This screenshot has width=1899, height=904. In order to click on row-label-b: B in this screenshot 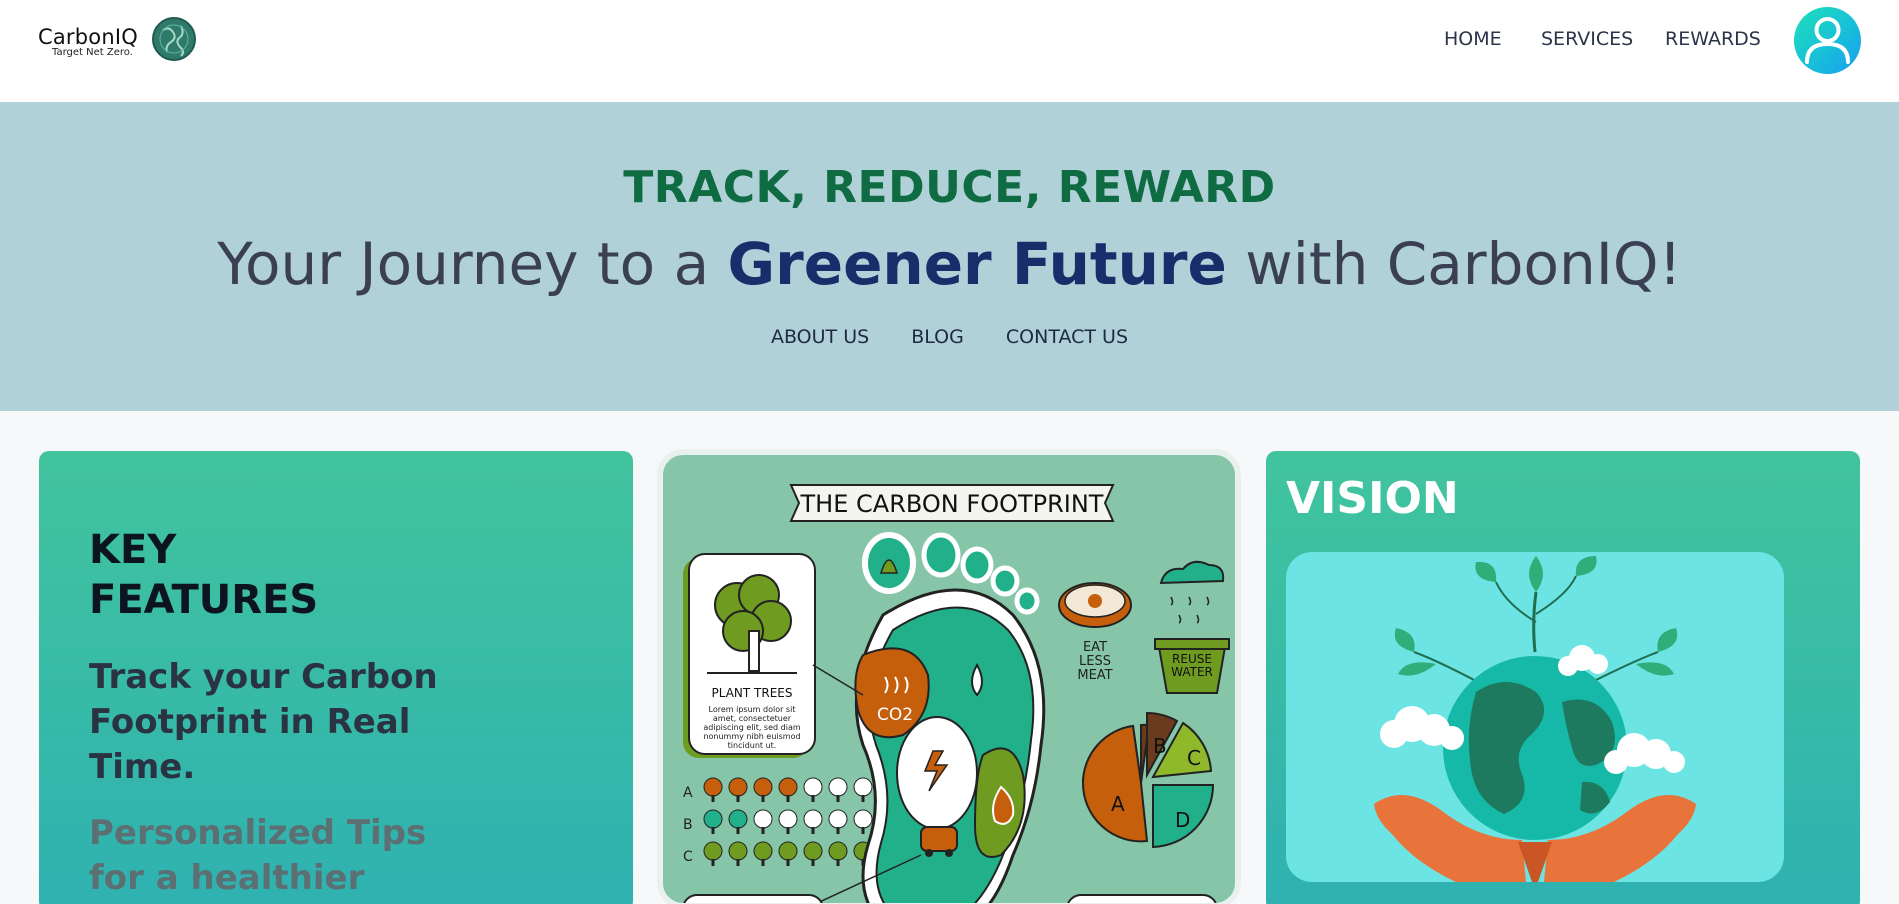, I will do `click(688, 825)`.